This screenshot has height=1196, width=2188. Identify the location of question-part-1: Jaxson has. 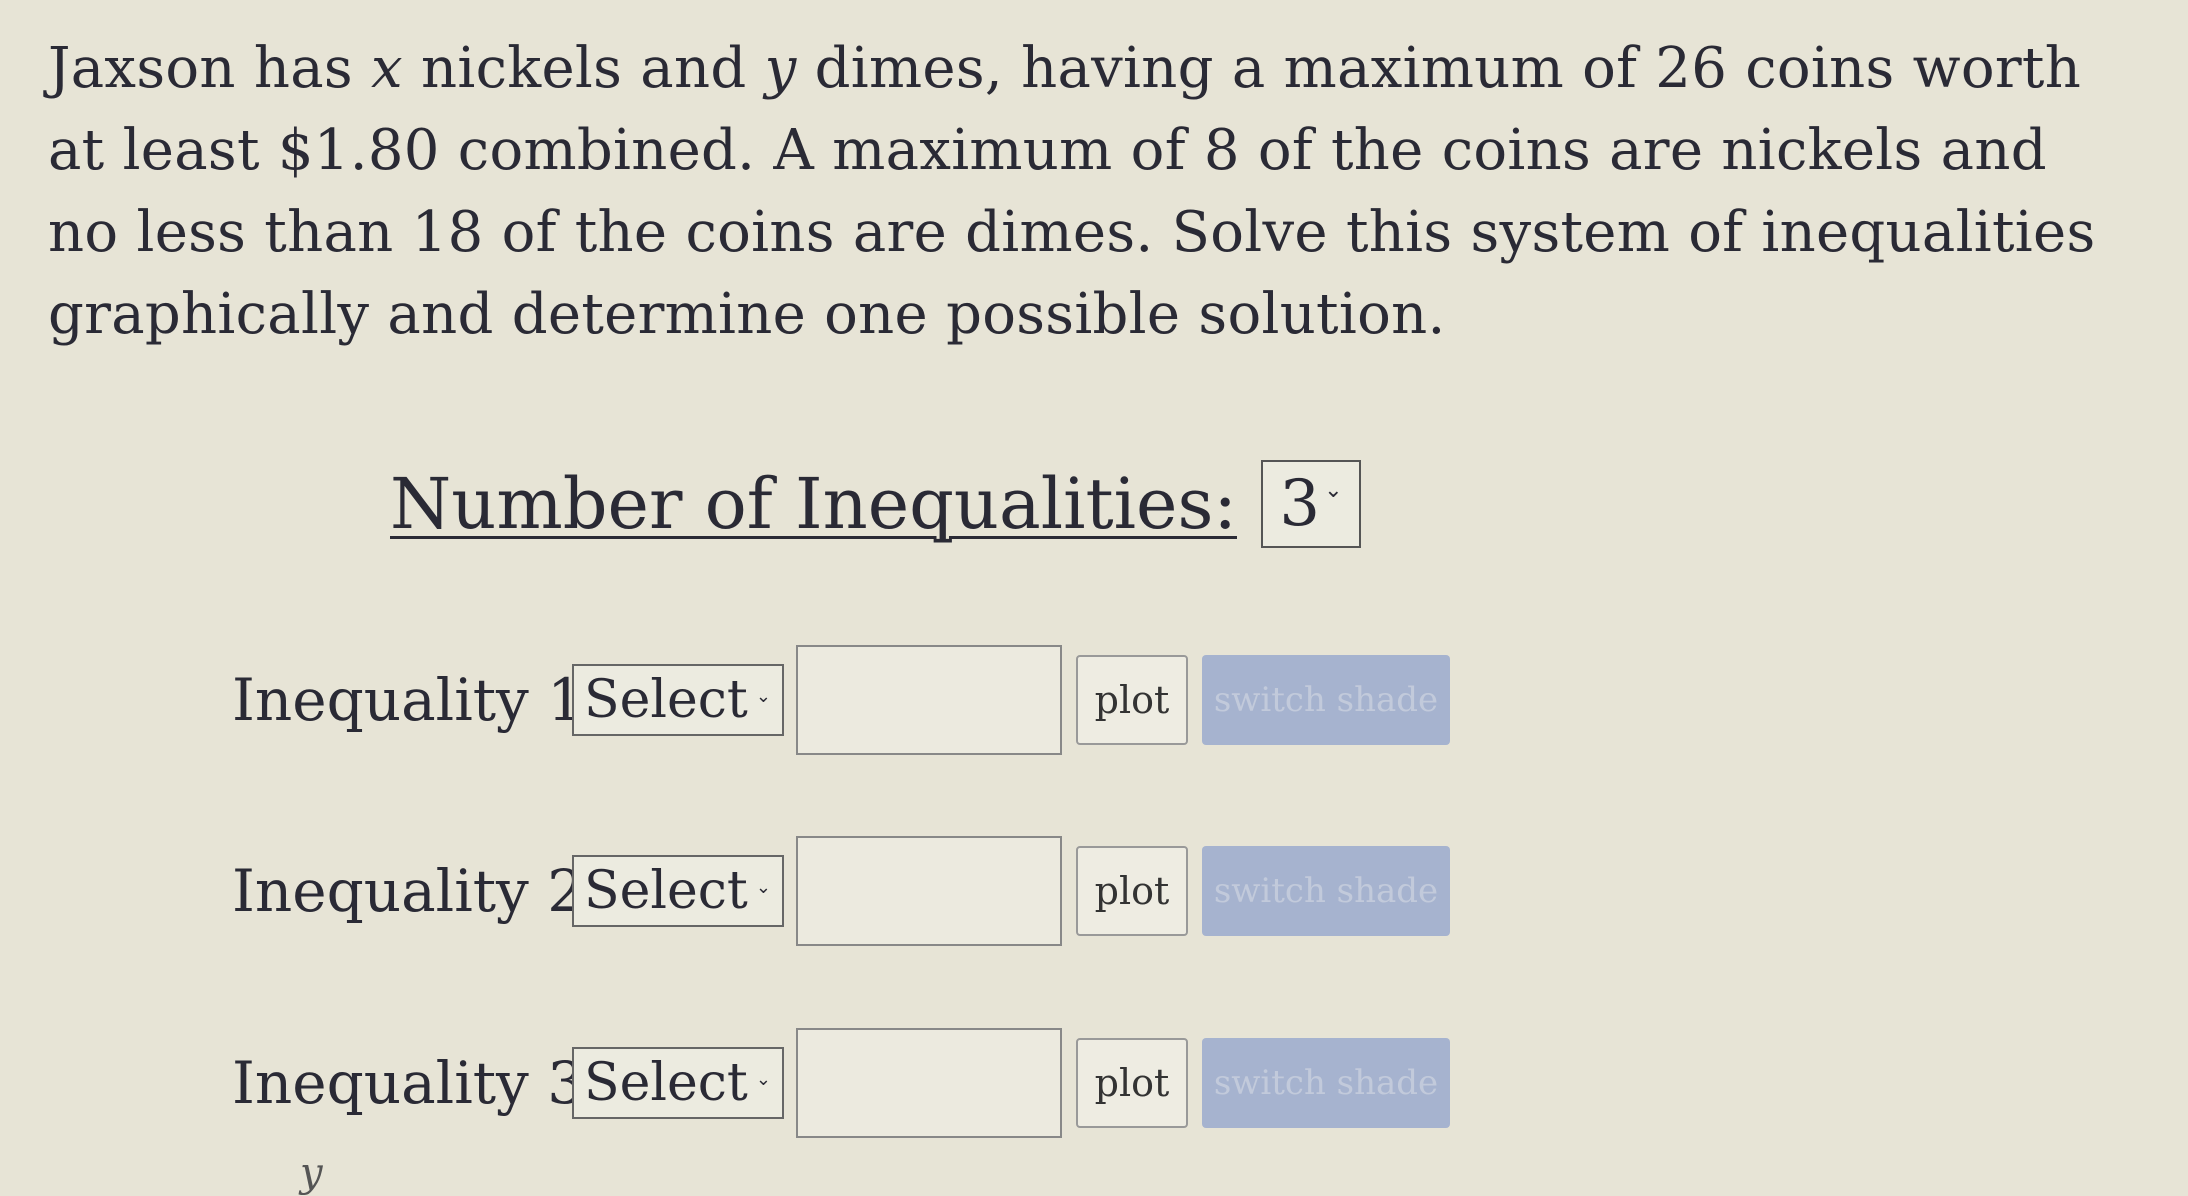
(210, 68).